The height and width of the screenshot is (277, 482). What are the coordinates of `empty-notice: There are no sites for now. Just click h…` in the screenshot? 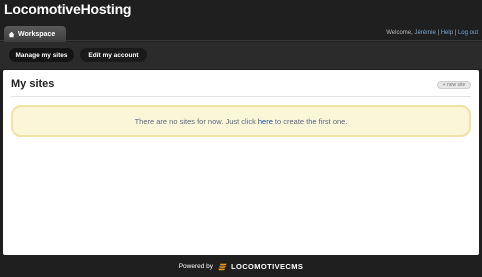 It's located at (241, 121).